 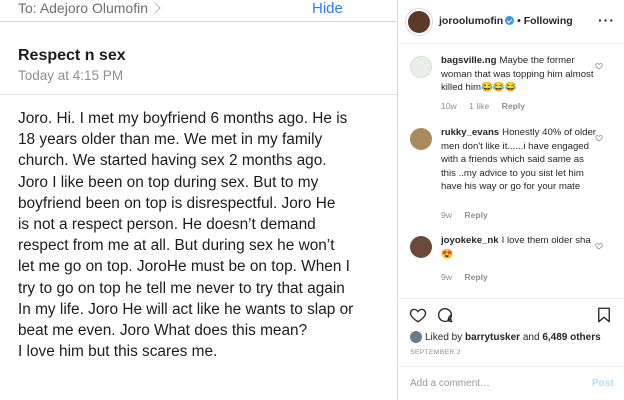 I want to click on email-timestamp: Today at 4:15 PM, so click(x=71, y=75).